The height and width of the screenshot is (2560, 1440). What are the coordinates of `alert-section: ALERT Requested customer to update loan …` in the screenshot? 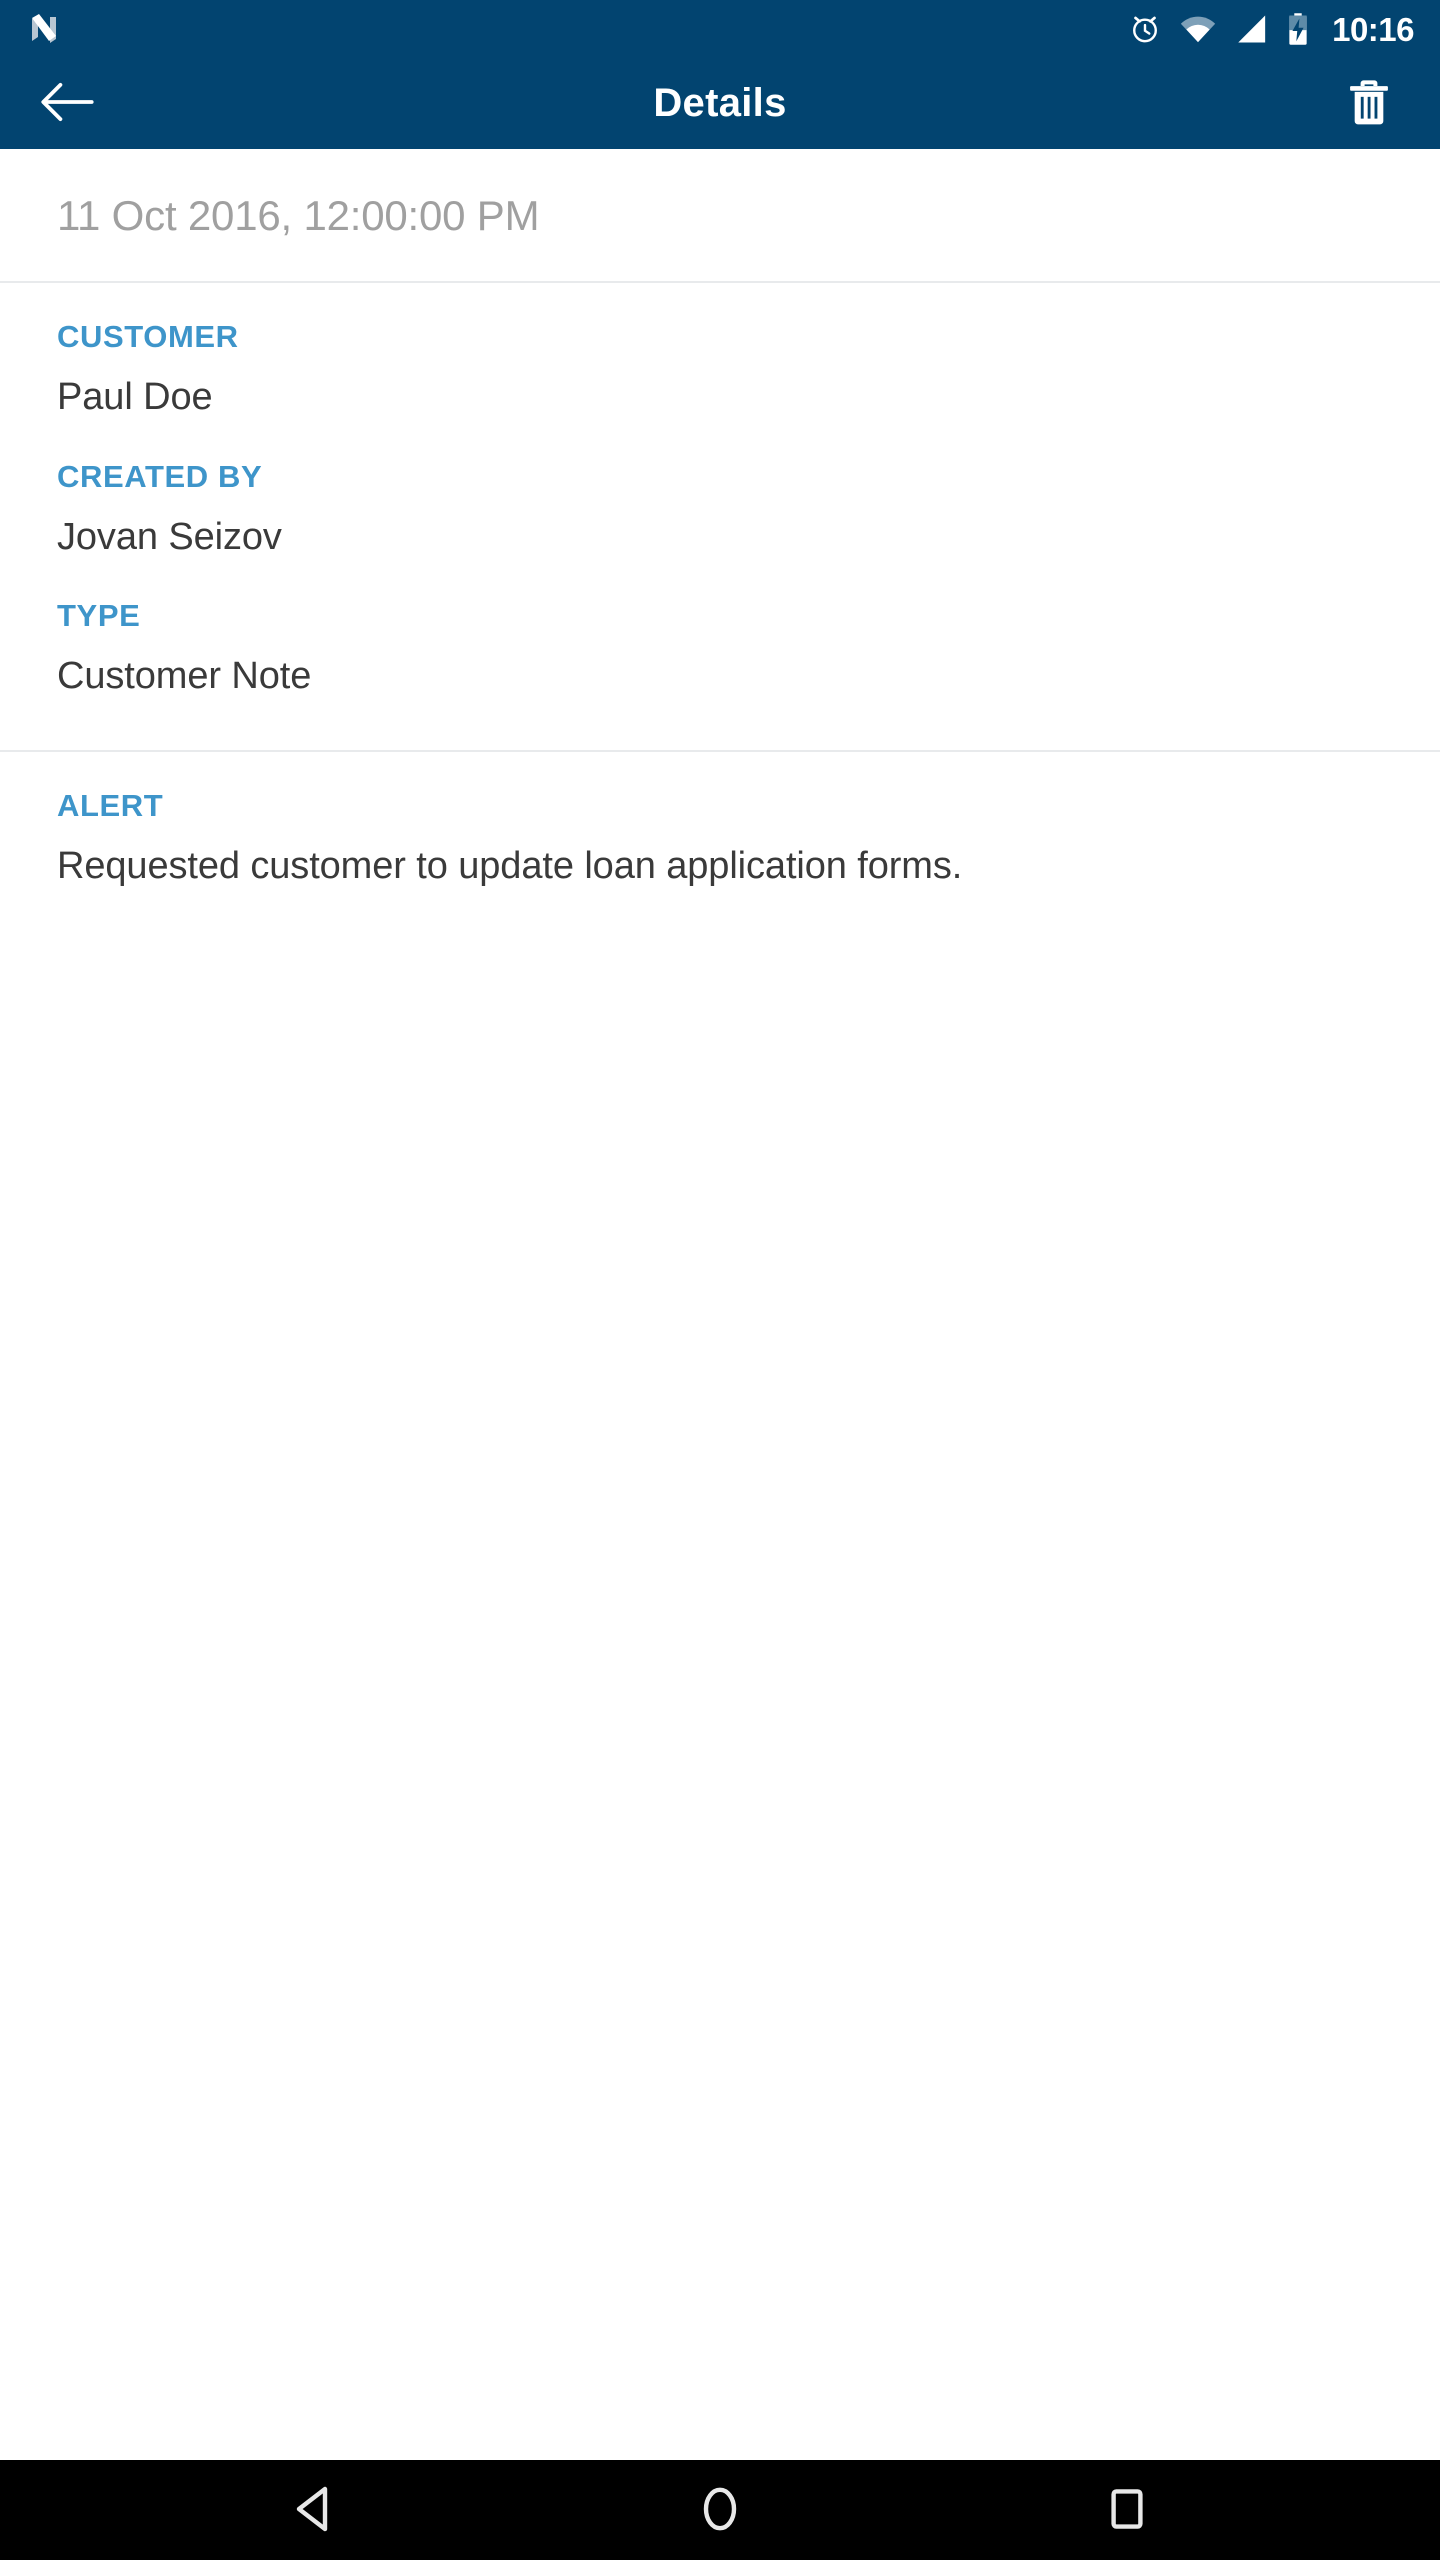 It's located at (720, 832).